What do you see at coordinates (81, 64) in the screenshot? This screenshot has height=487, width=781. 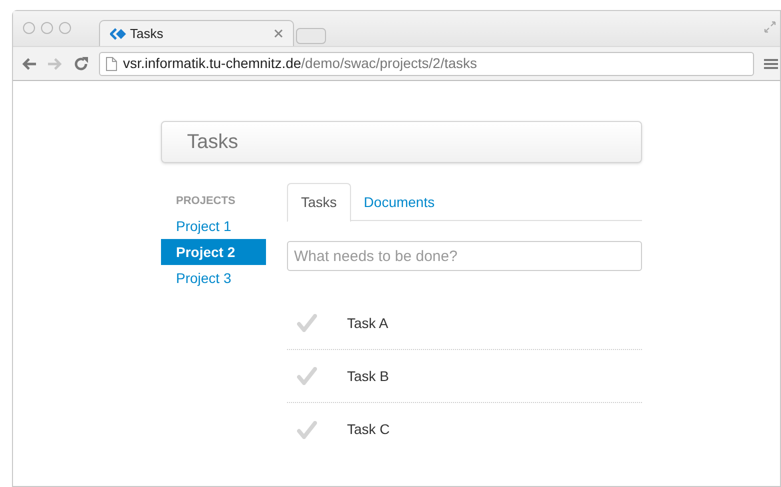 I see `reload-icon` at bounding box center [81, 64].